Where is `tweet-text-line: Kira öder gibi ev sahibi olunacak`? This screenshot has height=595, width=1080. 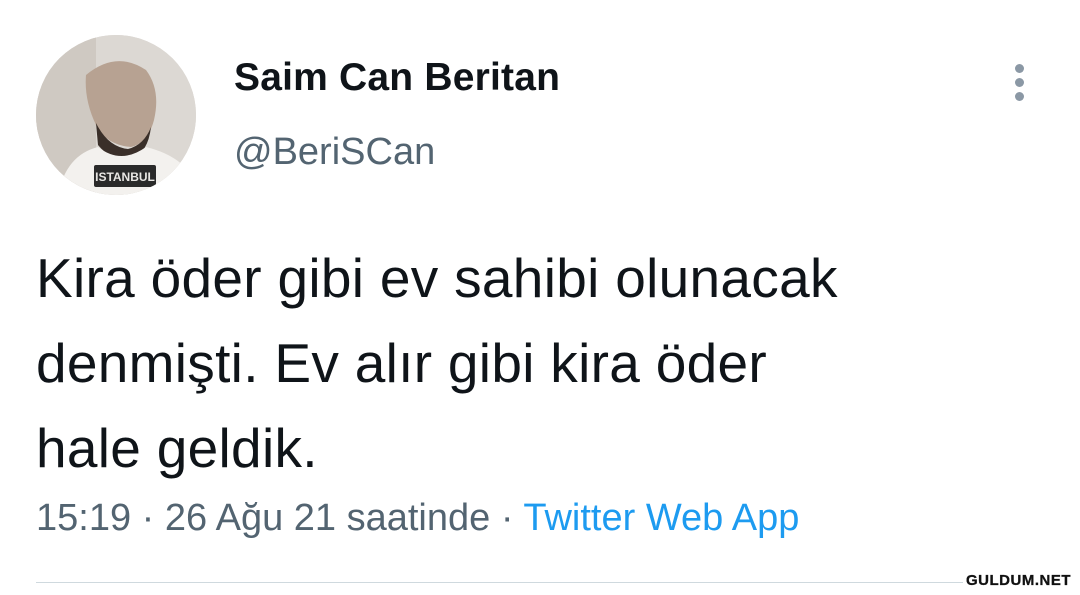
tweet-text-line: Kira öder gibi ev sahibi olunacak is located at coordinates (437, 278).